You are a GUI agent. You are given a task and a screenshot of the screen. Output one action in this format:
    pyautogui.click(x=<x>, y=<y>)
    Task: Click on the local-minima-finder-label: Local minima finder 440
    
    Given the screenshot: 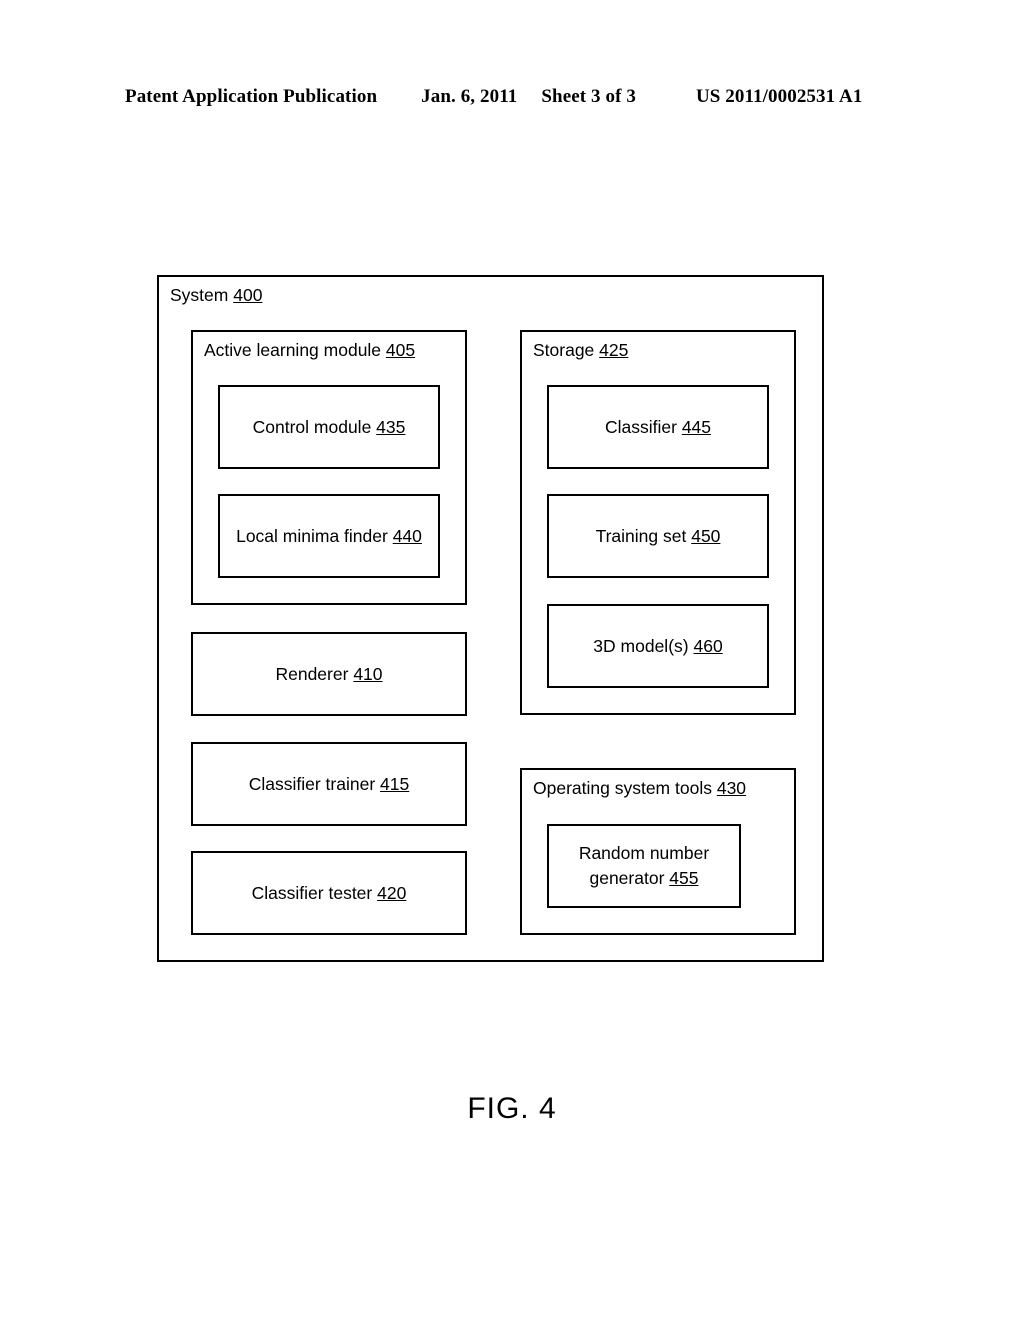 What is the action you would take?
    pyautogui.click(x=329, y=536)
    